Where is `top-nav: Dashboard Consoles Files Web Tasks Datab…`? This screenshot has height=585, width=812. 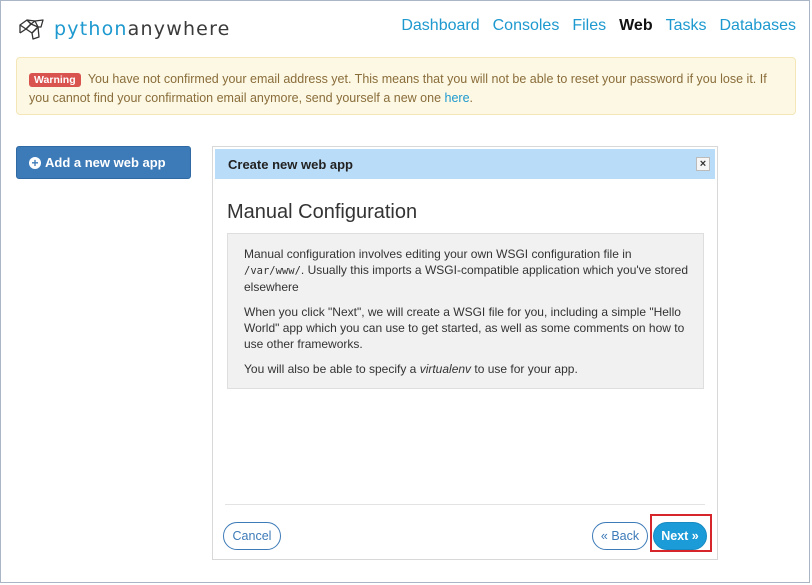
top-nav: Dashboard Consoles Files Web Tasks Datab… is located at coordinates (598, 26).